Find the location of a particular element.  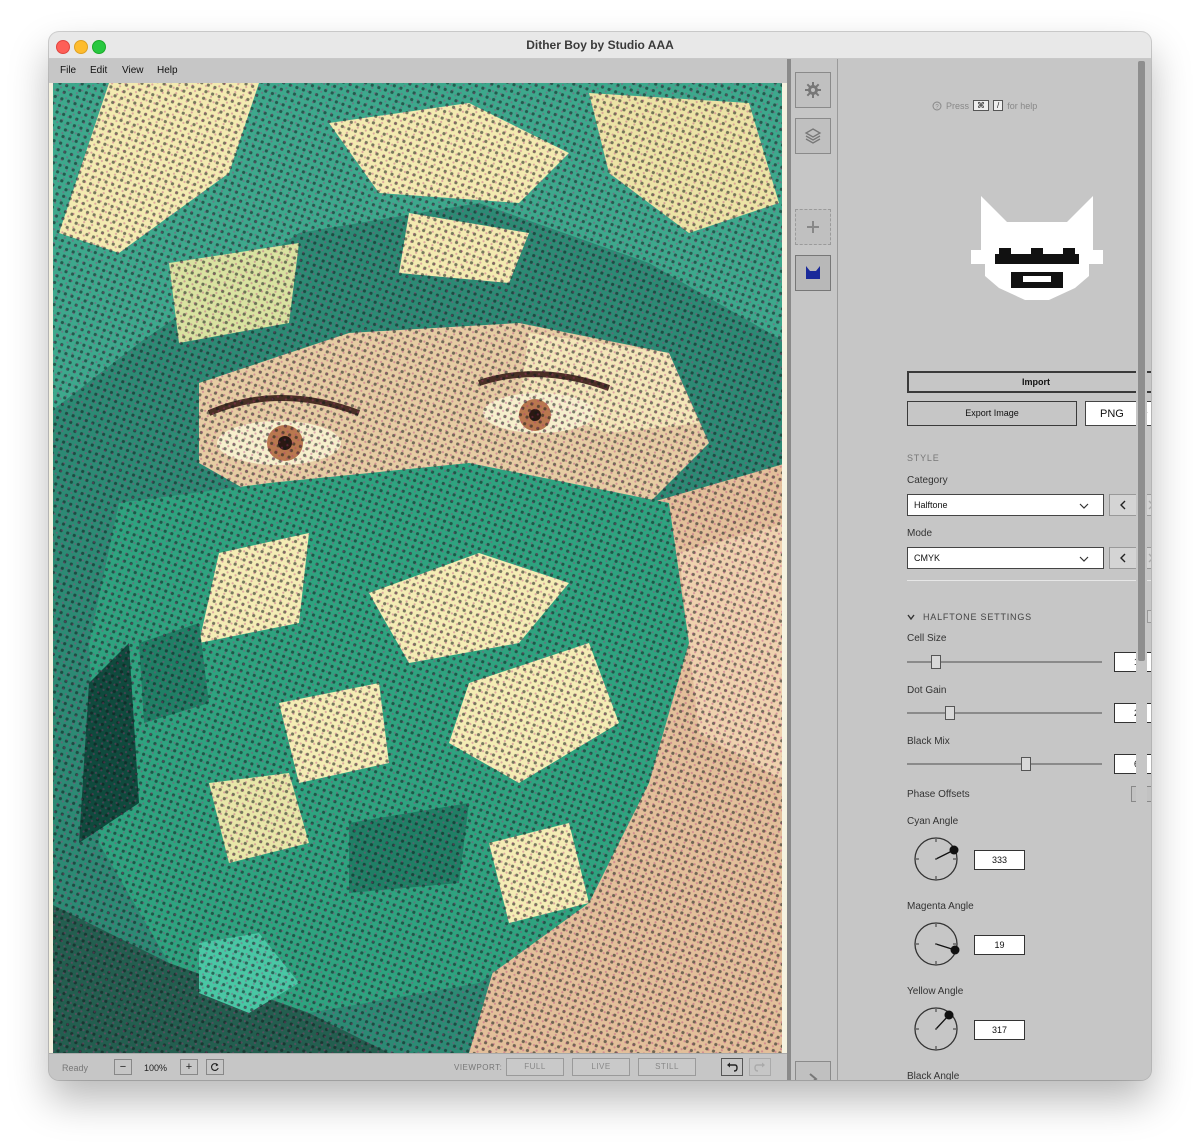

layers-icon is located at coordinates (813, 136).